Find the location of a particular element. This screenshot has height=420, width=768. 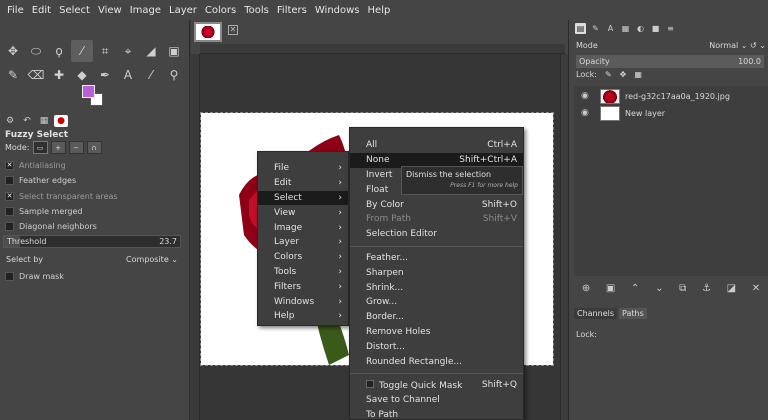

lock-position-icon: ✥ is located at coordinates (623, 74).